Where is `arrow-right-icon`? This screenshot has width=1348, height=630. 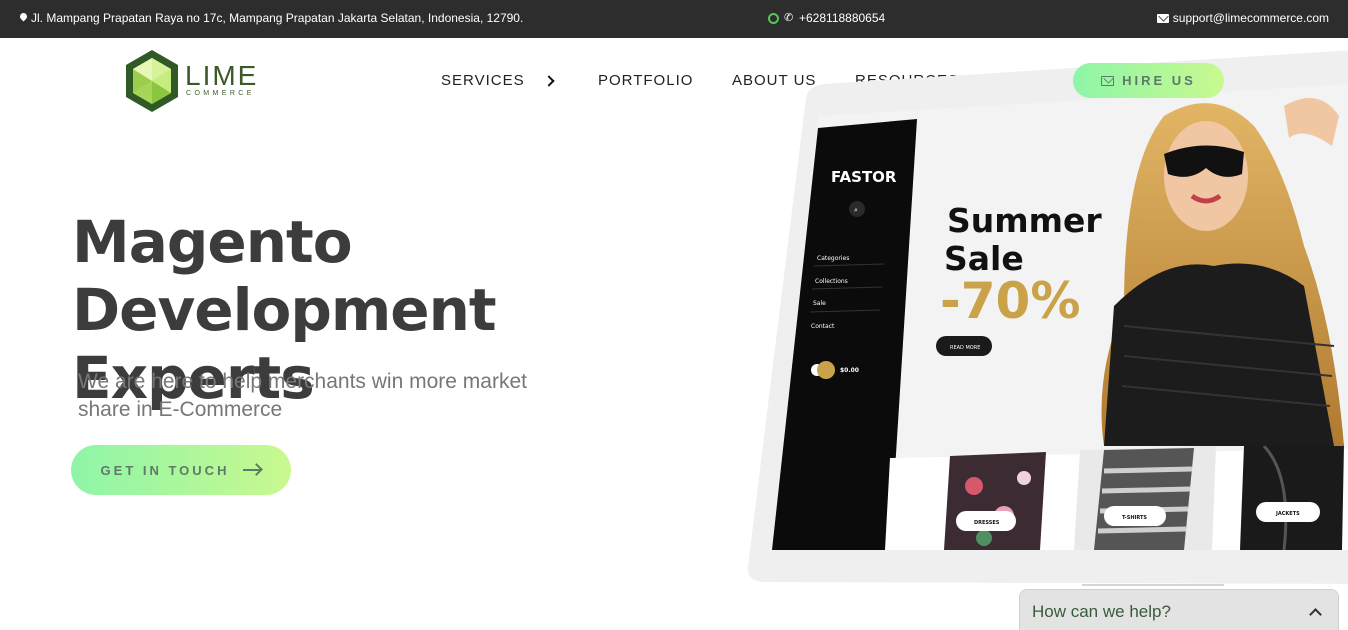 arrow-right-icon is located at coordinates (252, 470).